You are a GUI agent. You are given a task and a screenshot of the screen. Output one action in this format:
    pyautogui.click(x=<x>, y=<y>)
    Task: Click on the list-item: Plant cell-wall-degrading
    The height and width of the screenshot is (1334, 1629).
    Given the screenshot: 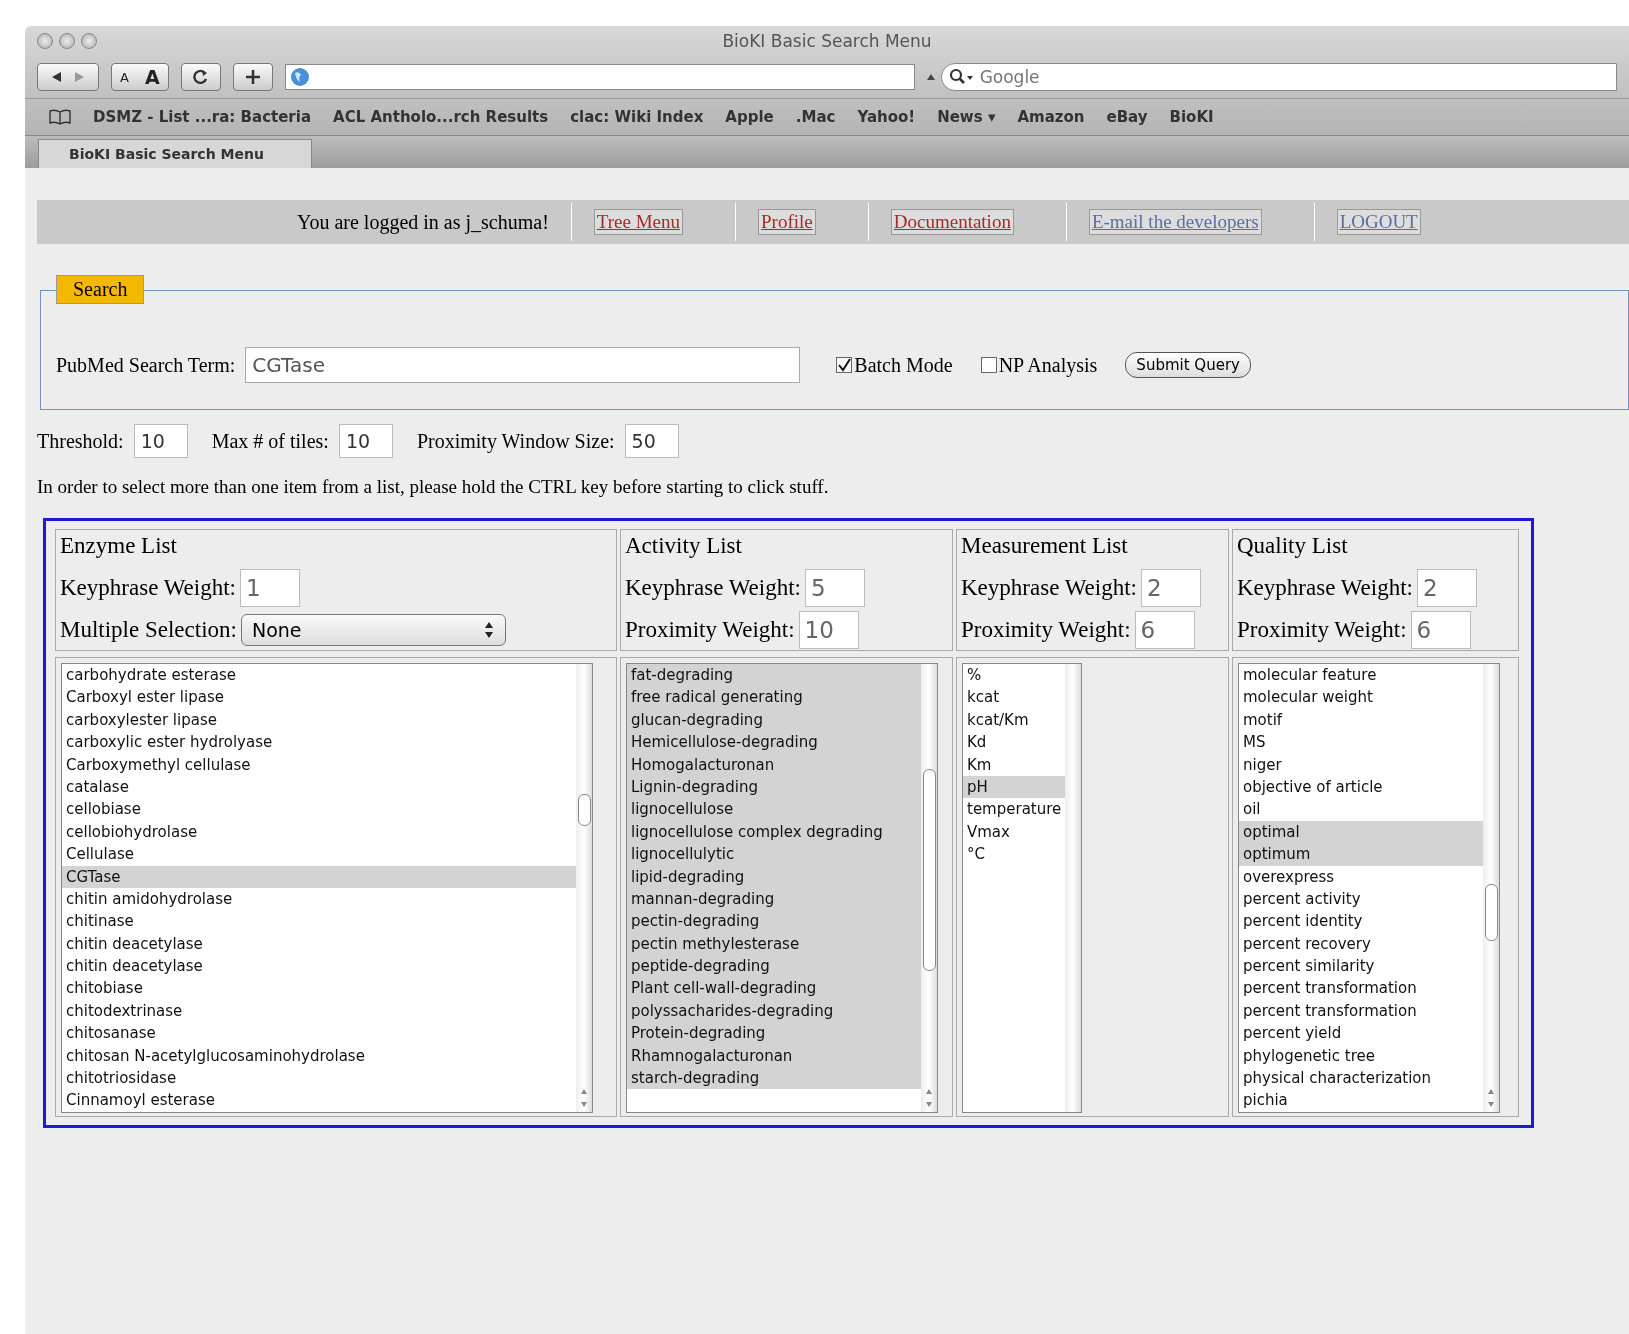 What is the action you would take?
    pyautogui.click(x=774, y=988)
    